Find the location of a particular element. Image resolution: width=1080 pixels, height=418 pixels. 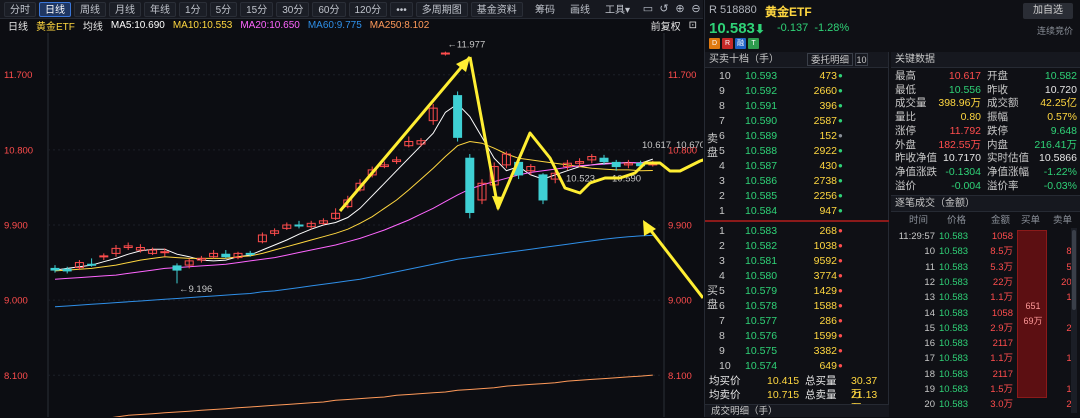

trade-row: 1110.5835.3万50 is located at coordinates (985, 268).